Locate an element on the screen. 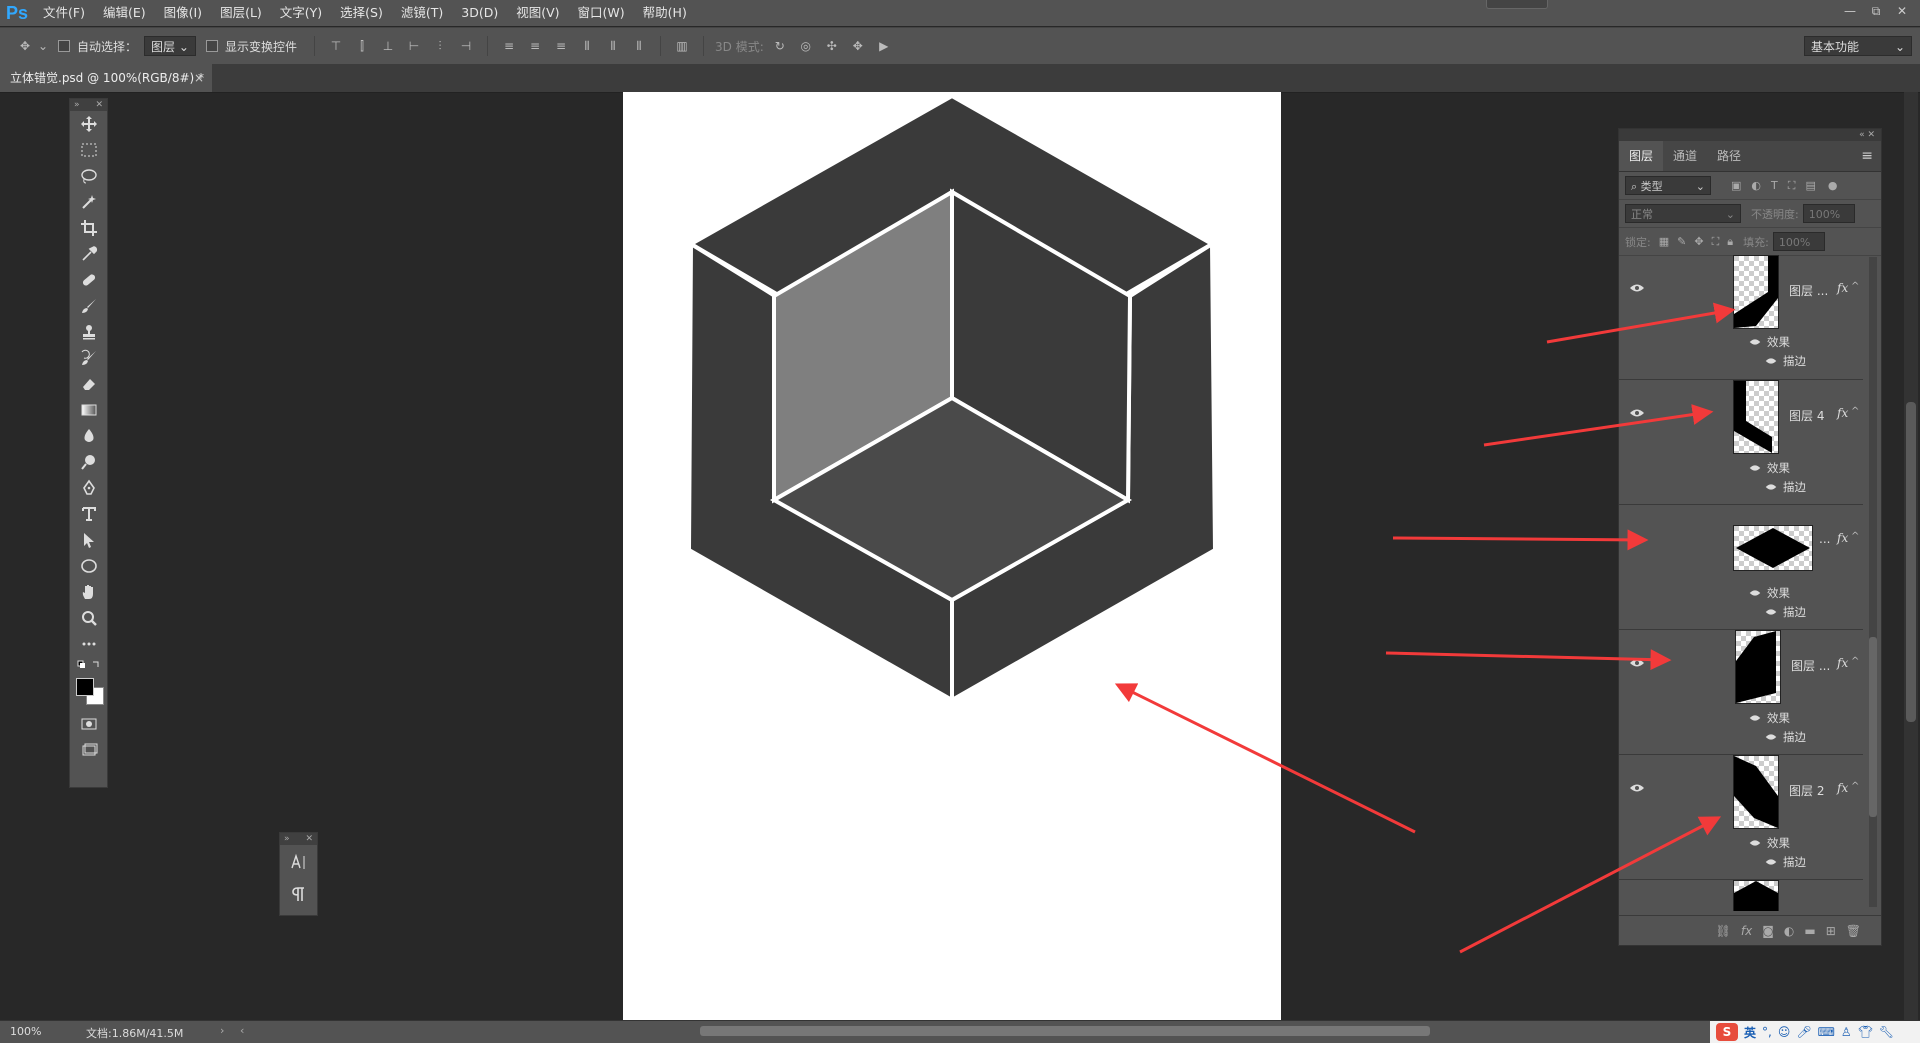  align-vcenter-icon: ⫿ is located at coordinates (362, 46).